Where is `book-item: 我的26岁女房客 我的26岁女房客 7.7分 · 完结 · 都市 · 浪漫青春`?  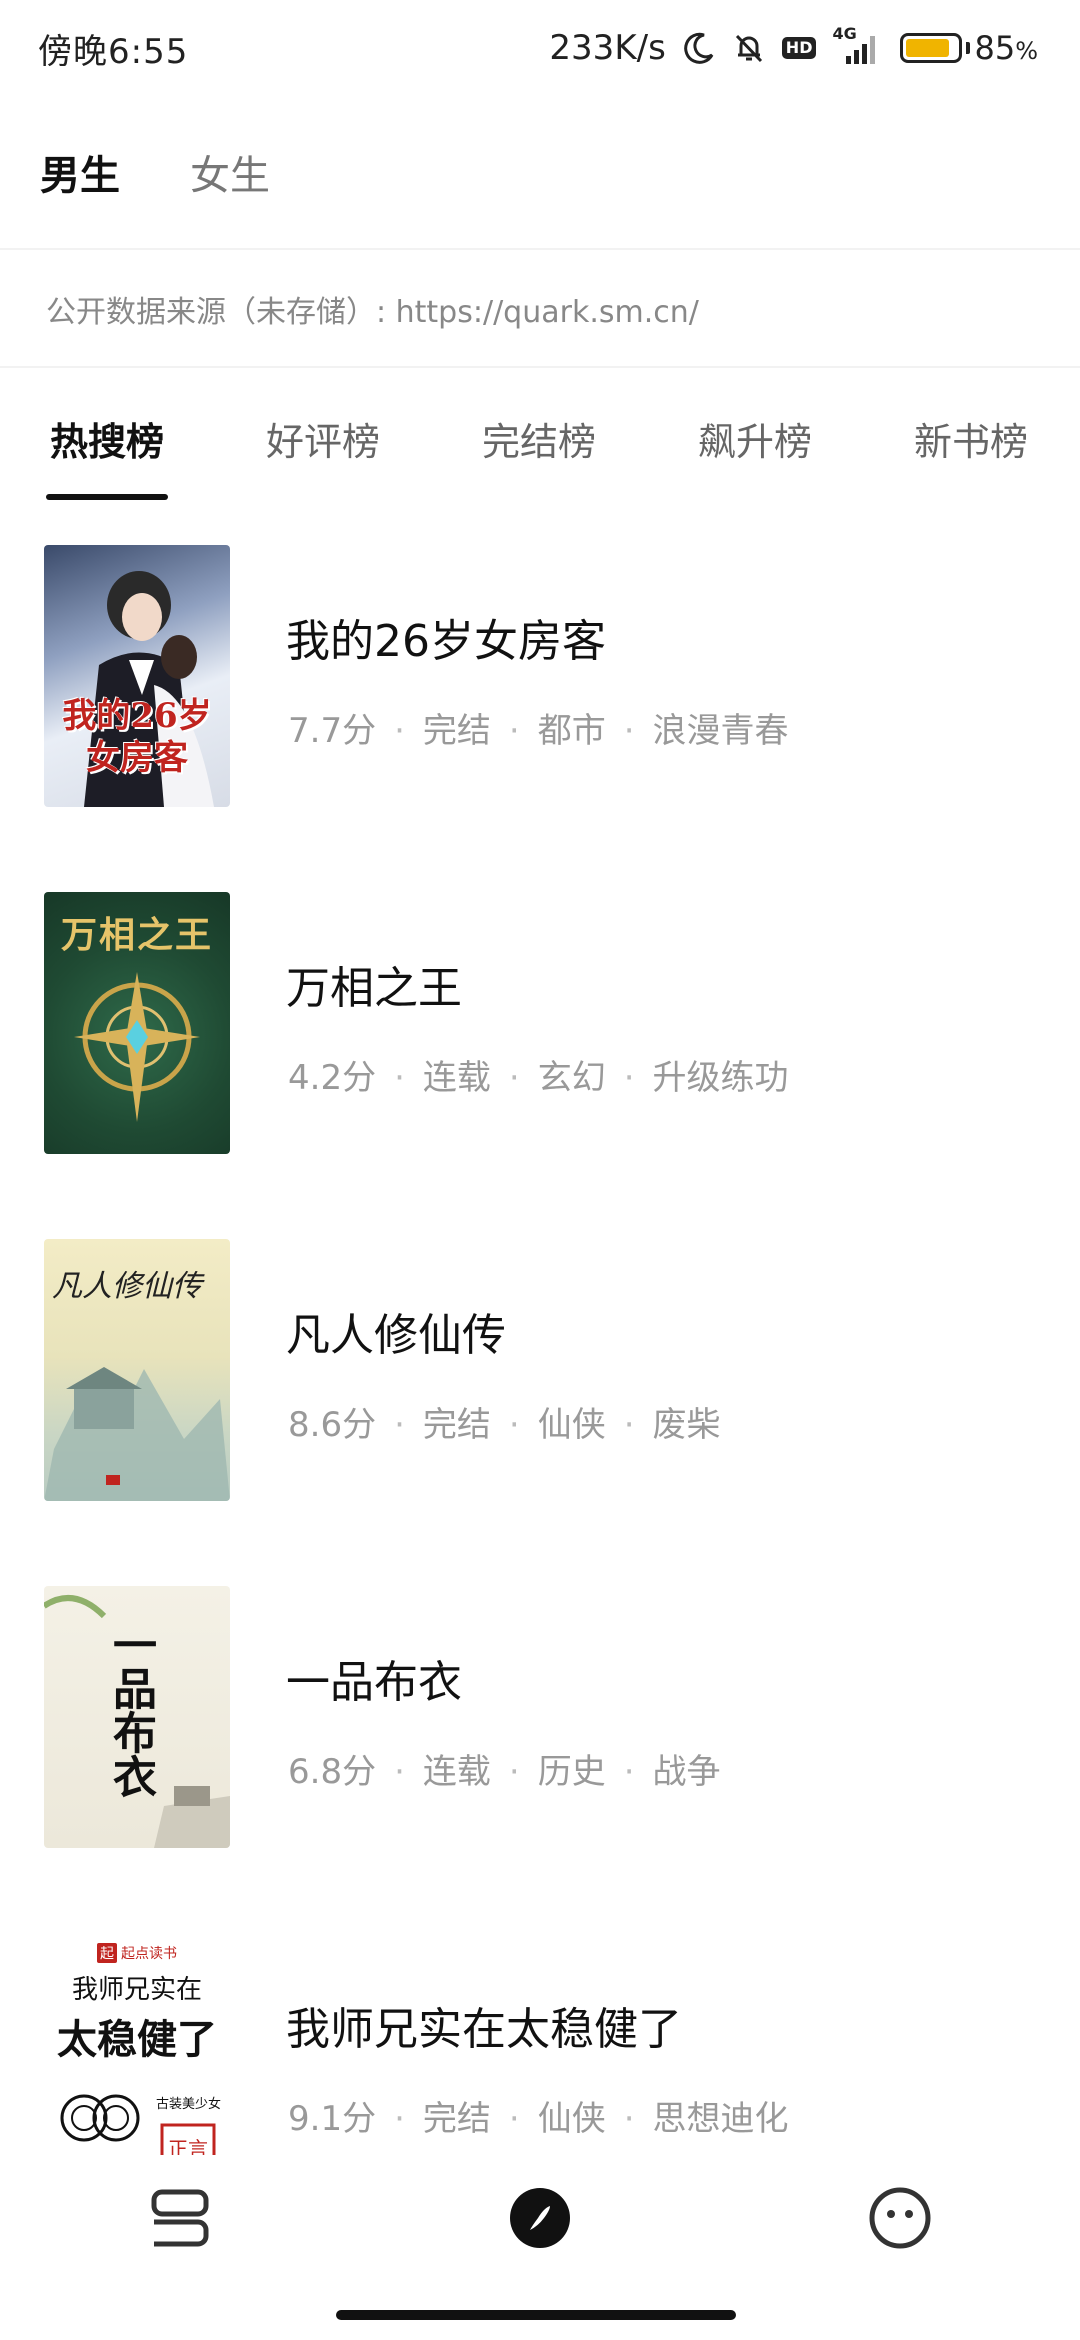
book-item: 我的26岁女房客 我的26岁女房客 7.7分 · 完结 · 都市 · 浪漫青春 is located at coordinates (540, 676).